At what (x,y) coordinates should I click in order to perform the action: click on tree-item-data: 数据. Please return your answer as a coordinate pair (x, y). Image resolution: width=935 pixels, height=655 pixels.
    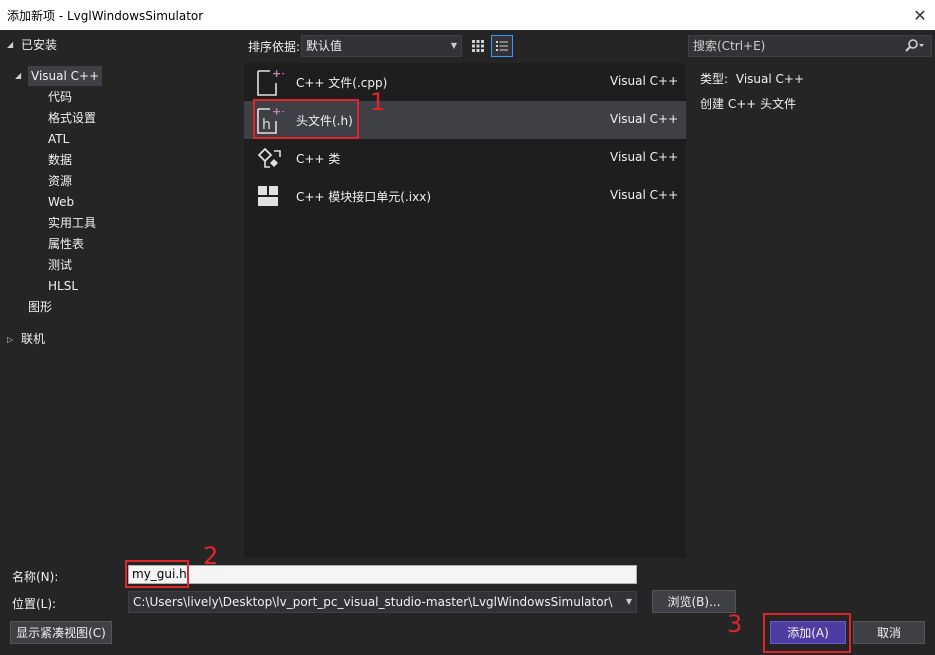
    Looking at the image, I should click on (60, 160).